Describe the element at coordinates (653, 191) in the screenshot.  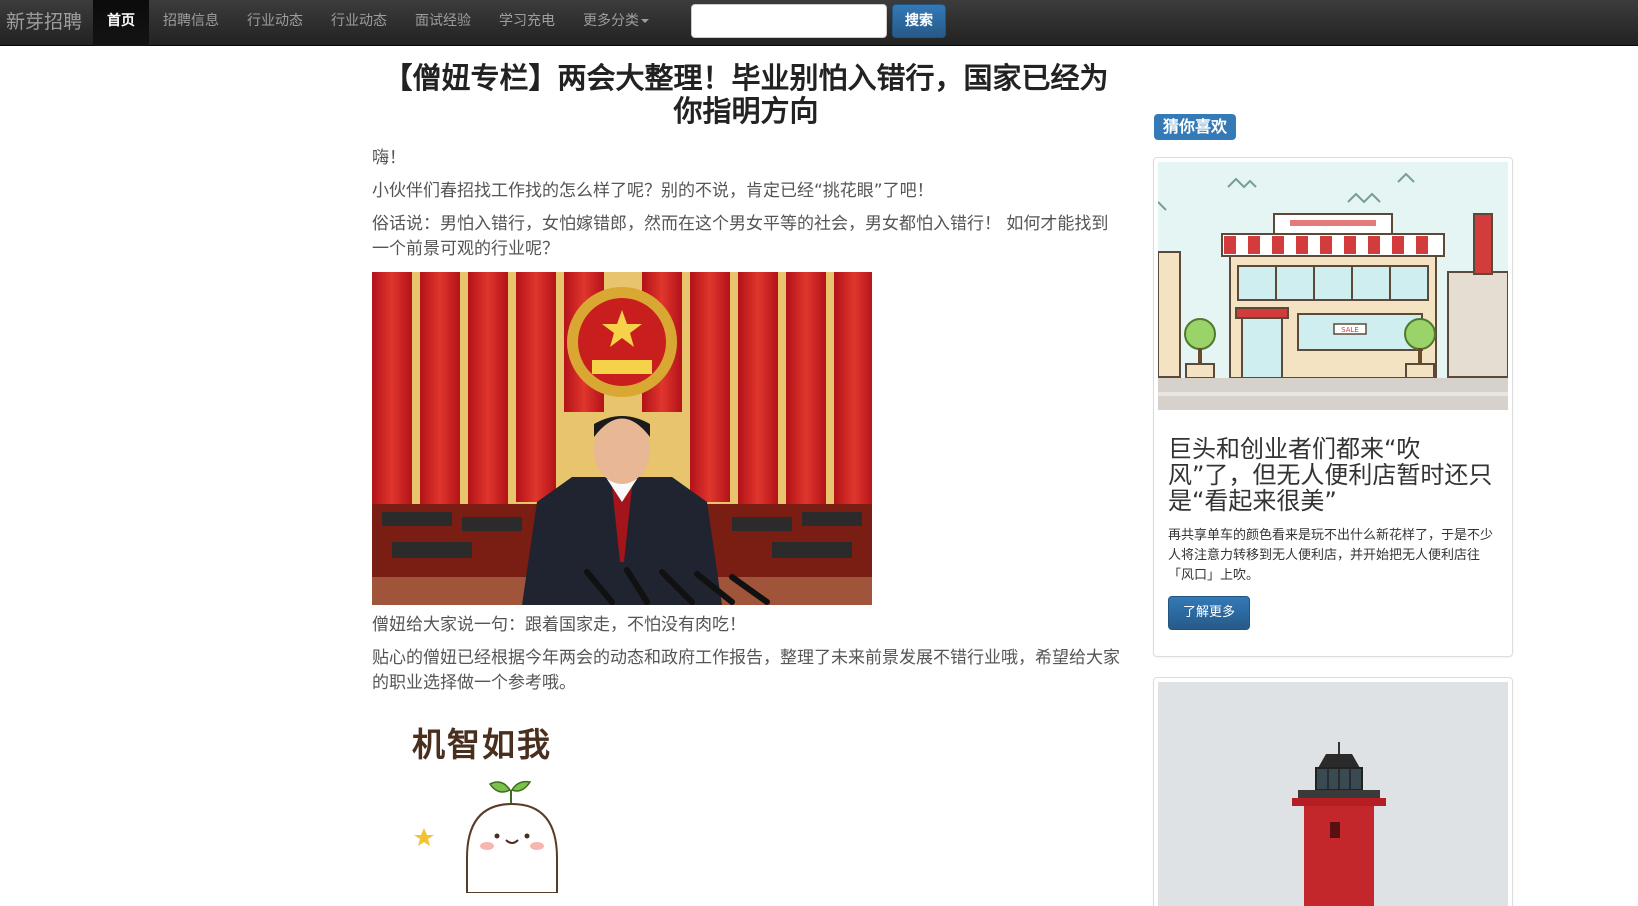
I see `article-paragraph: 小伙伴们春招找工作找的怎么样了呢？别的不说，肯定已经“挑花眼”了吧！` at that location.